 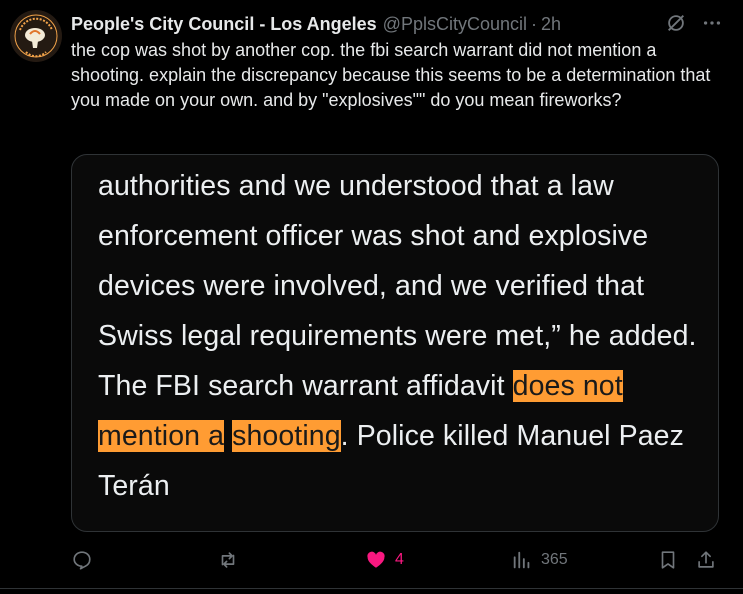 I want to click on heart-icon, so click(x=376, y=559).